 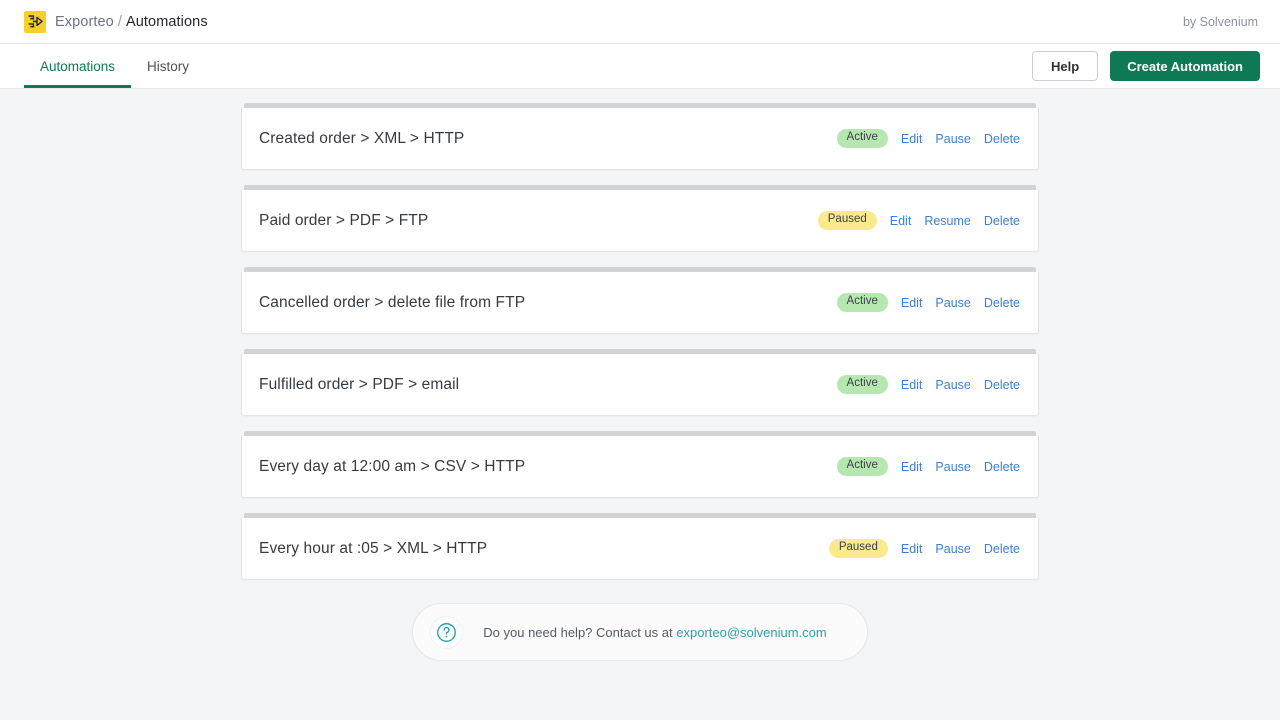 I want to click on tab-automations: Automations, so click(x=78, y=66).